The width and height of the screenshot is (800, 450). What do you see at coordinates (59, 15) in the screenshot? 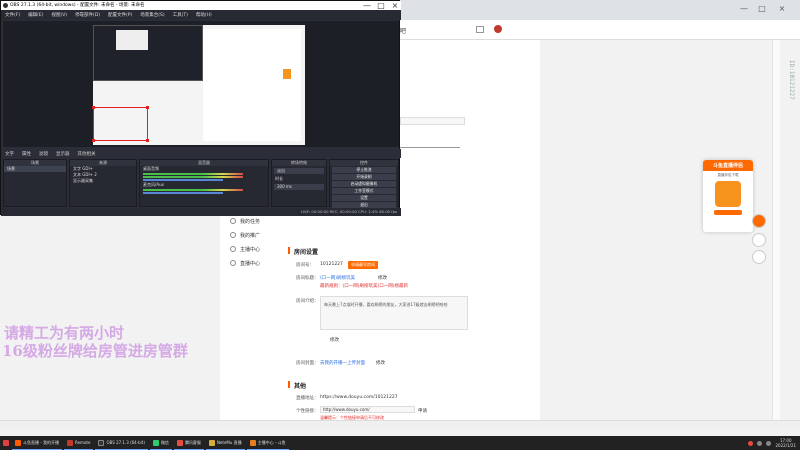
I see `menu-view: 视图(V)` at bounding box center [59, 15].